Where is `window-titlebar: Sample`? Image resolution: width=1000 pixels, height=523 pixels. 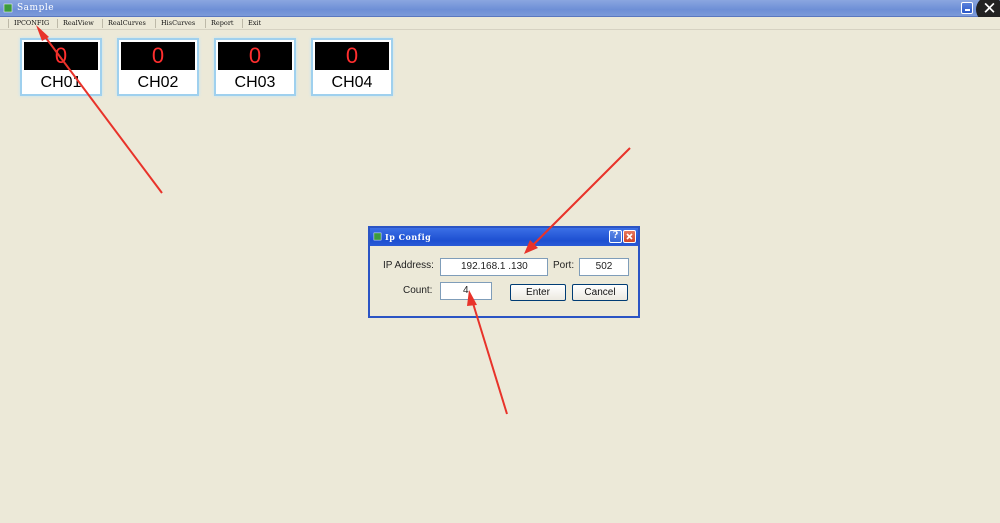
window-titlebar: Sample is located at coordinates (500, 8).